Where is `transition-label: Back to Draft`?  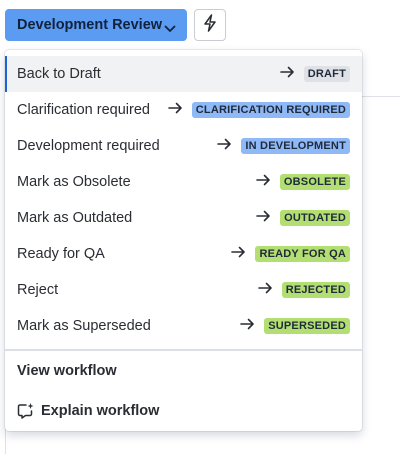
transition-label: Back to Draft is located at coordinates (59, 74).